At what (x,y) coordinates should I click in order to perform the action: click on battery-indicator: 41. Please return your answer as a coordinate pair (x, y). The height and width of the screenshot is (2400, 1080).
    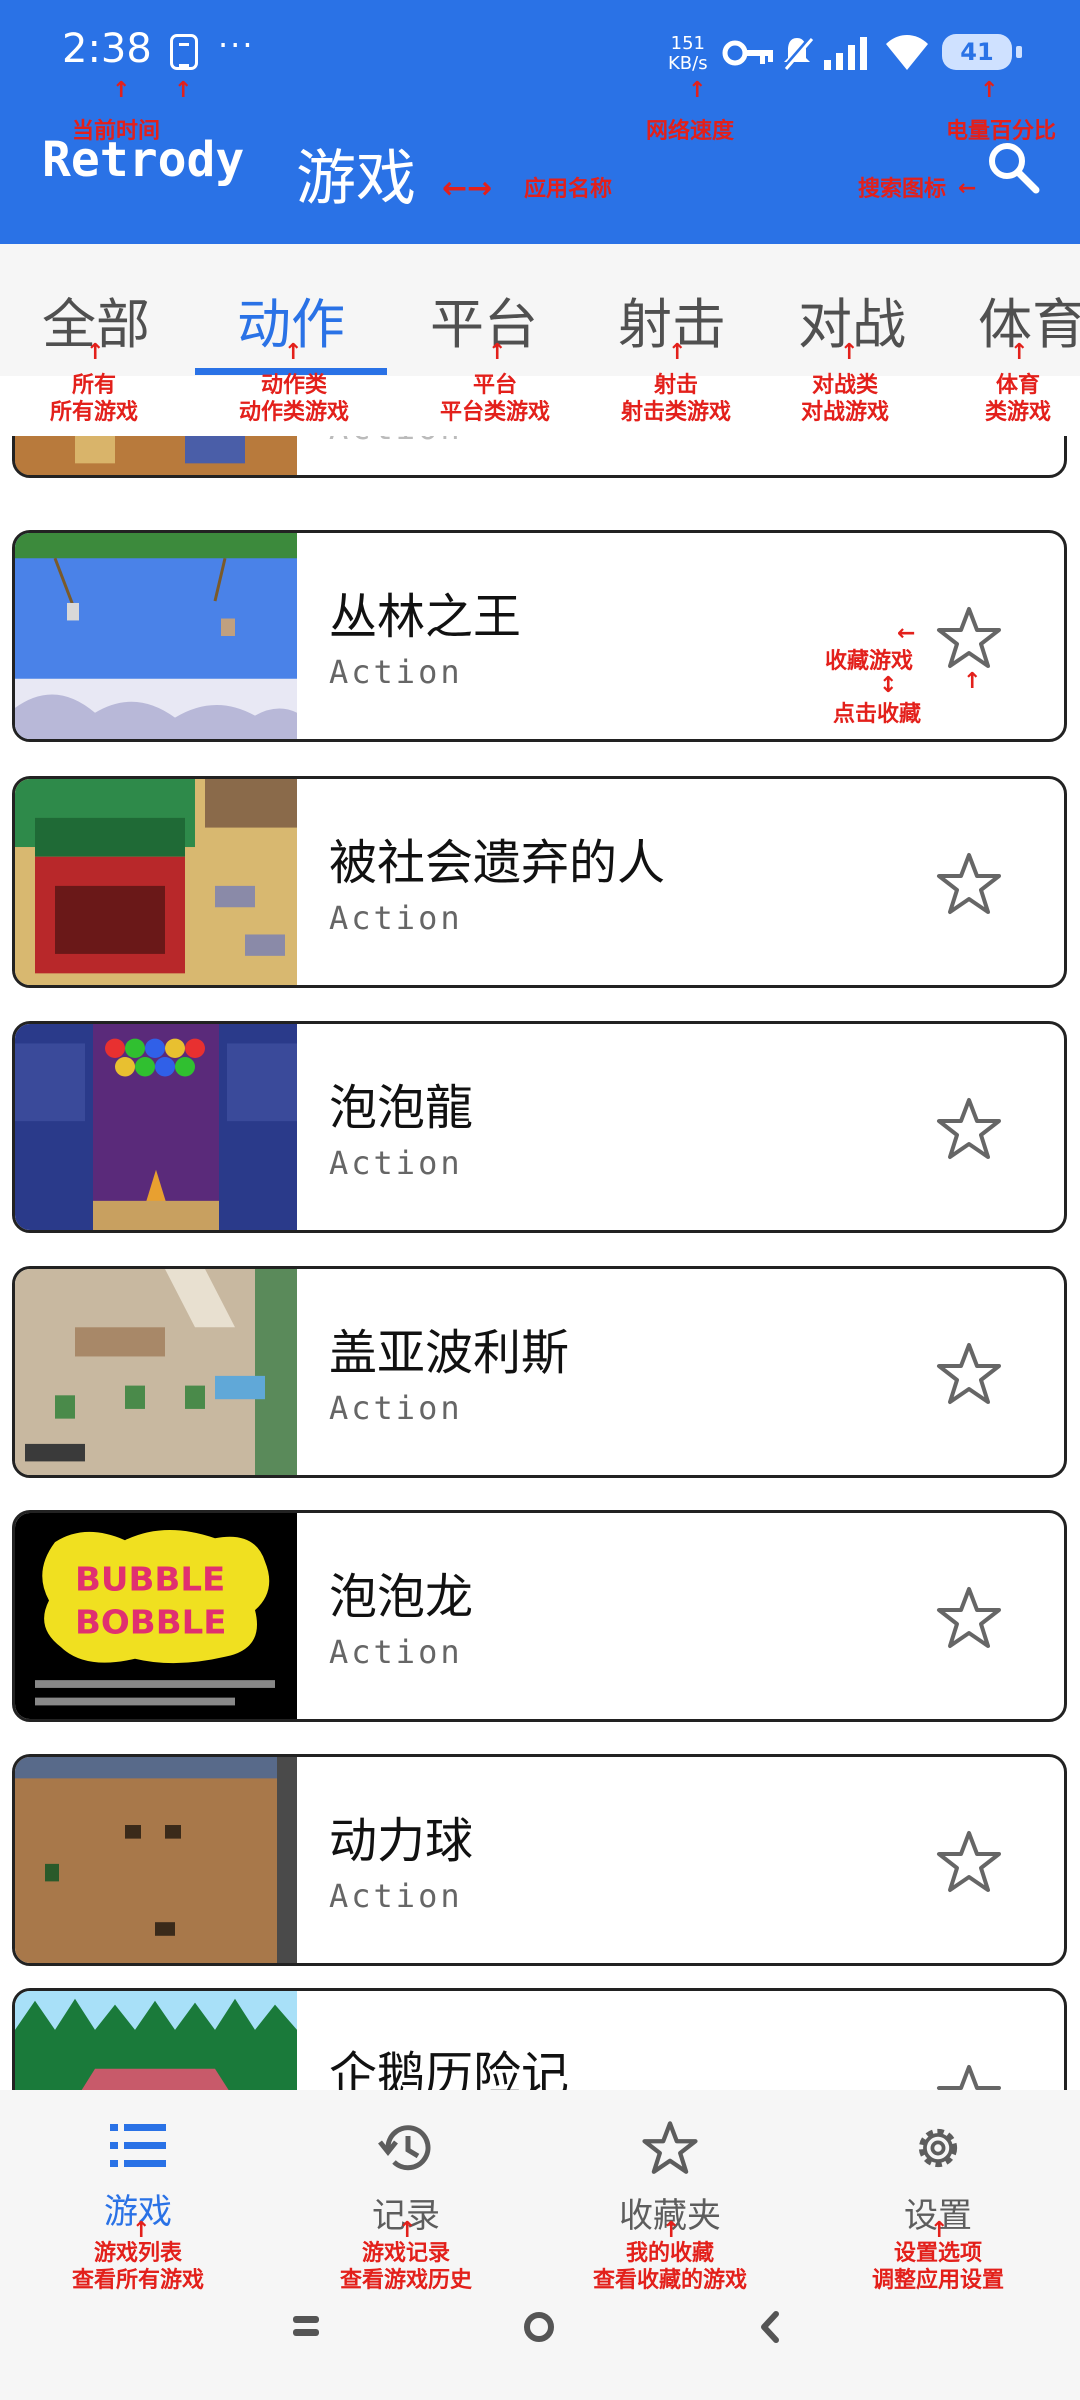
    Looking at the image, I should click on (977, 52).